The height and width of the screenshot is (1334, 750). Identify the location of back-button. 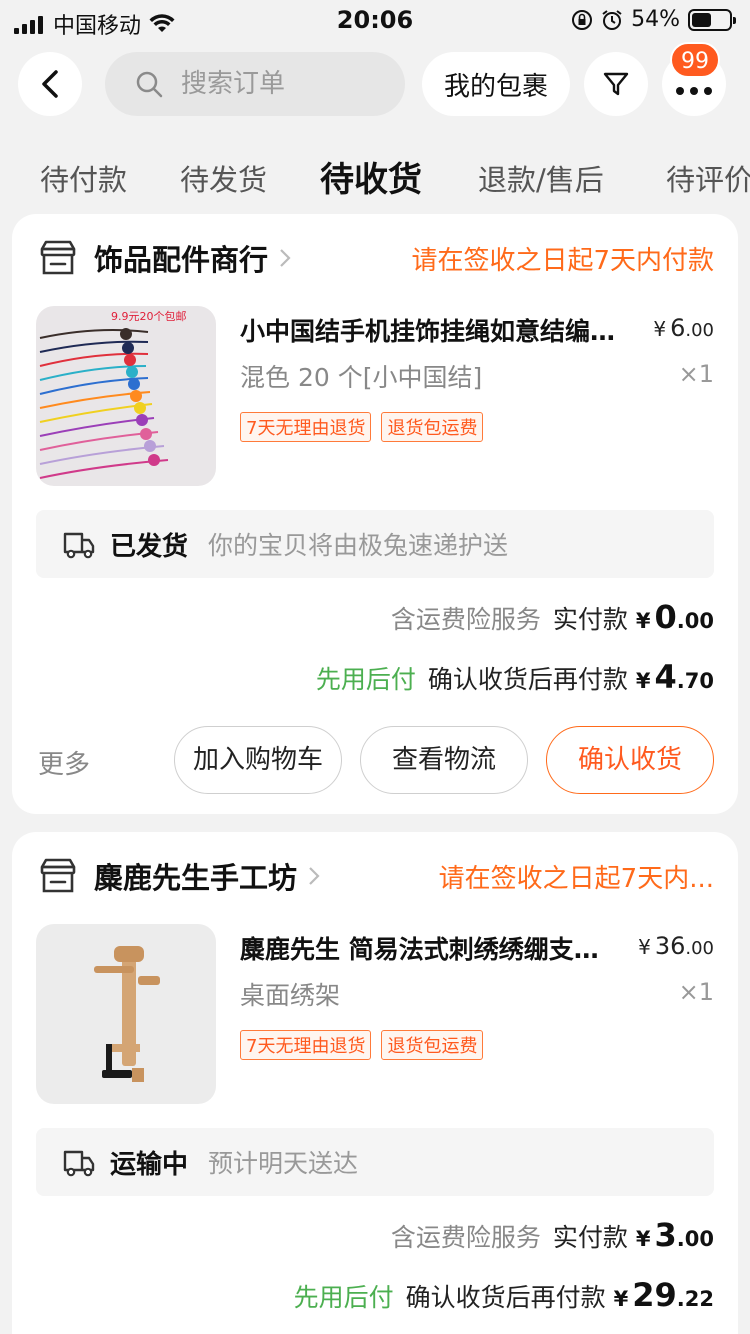
(50, 84).